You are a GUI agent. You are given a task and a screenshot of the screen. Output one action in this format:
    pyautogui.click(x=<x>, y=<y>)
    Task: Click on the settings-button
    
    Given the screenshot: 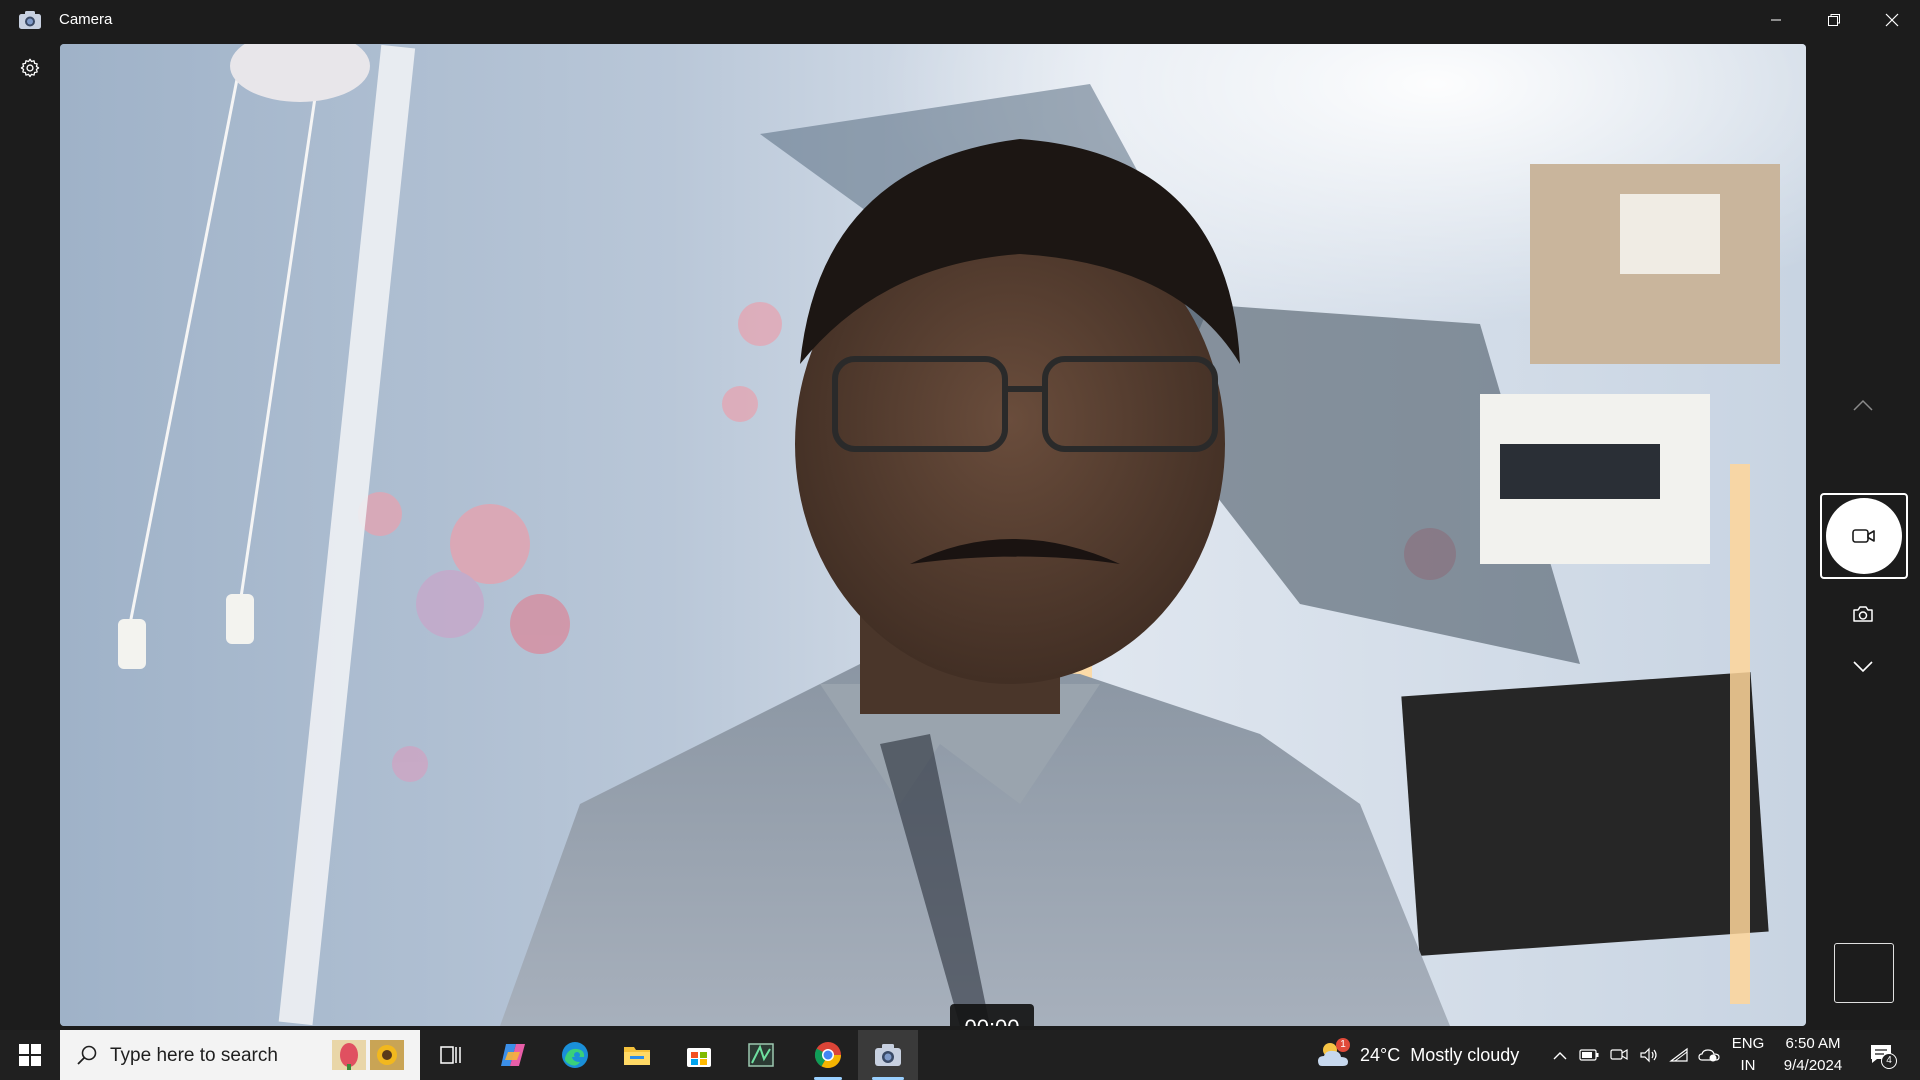 What is the action you would take?
    pyautogui.click(x=30, y=68)
    